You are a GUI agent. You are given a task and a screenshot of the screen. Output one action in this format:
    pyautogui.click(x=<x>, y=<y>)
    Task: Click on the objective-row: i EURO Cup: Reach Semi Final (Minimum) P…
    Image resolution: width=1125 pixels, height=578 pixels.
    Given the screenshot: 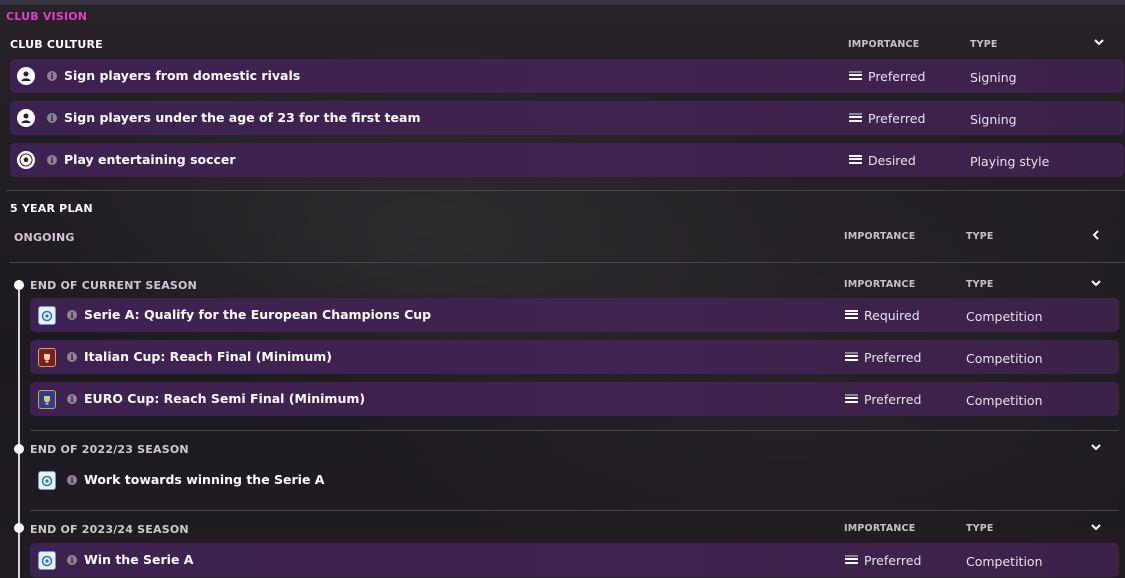 What is the action you would take?
    pyautogui.click(x=574, y=399)
    